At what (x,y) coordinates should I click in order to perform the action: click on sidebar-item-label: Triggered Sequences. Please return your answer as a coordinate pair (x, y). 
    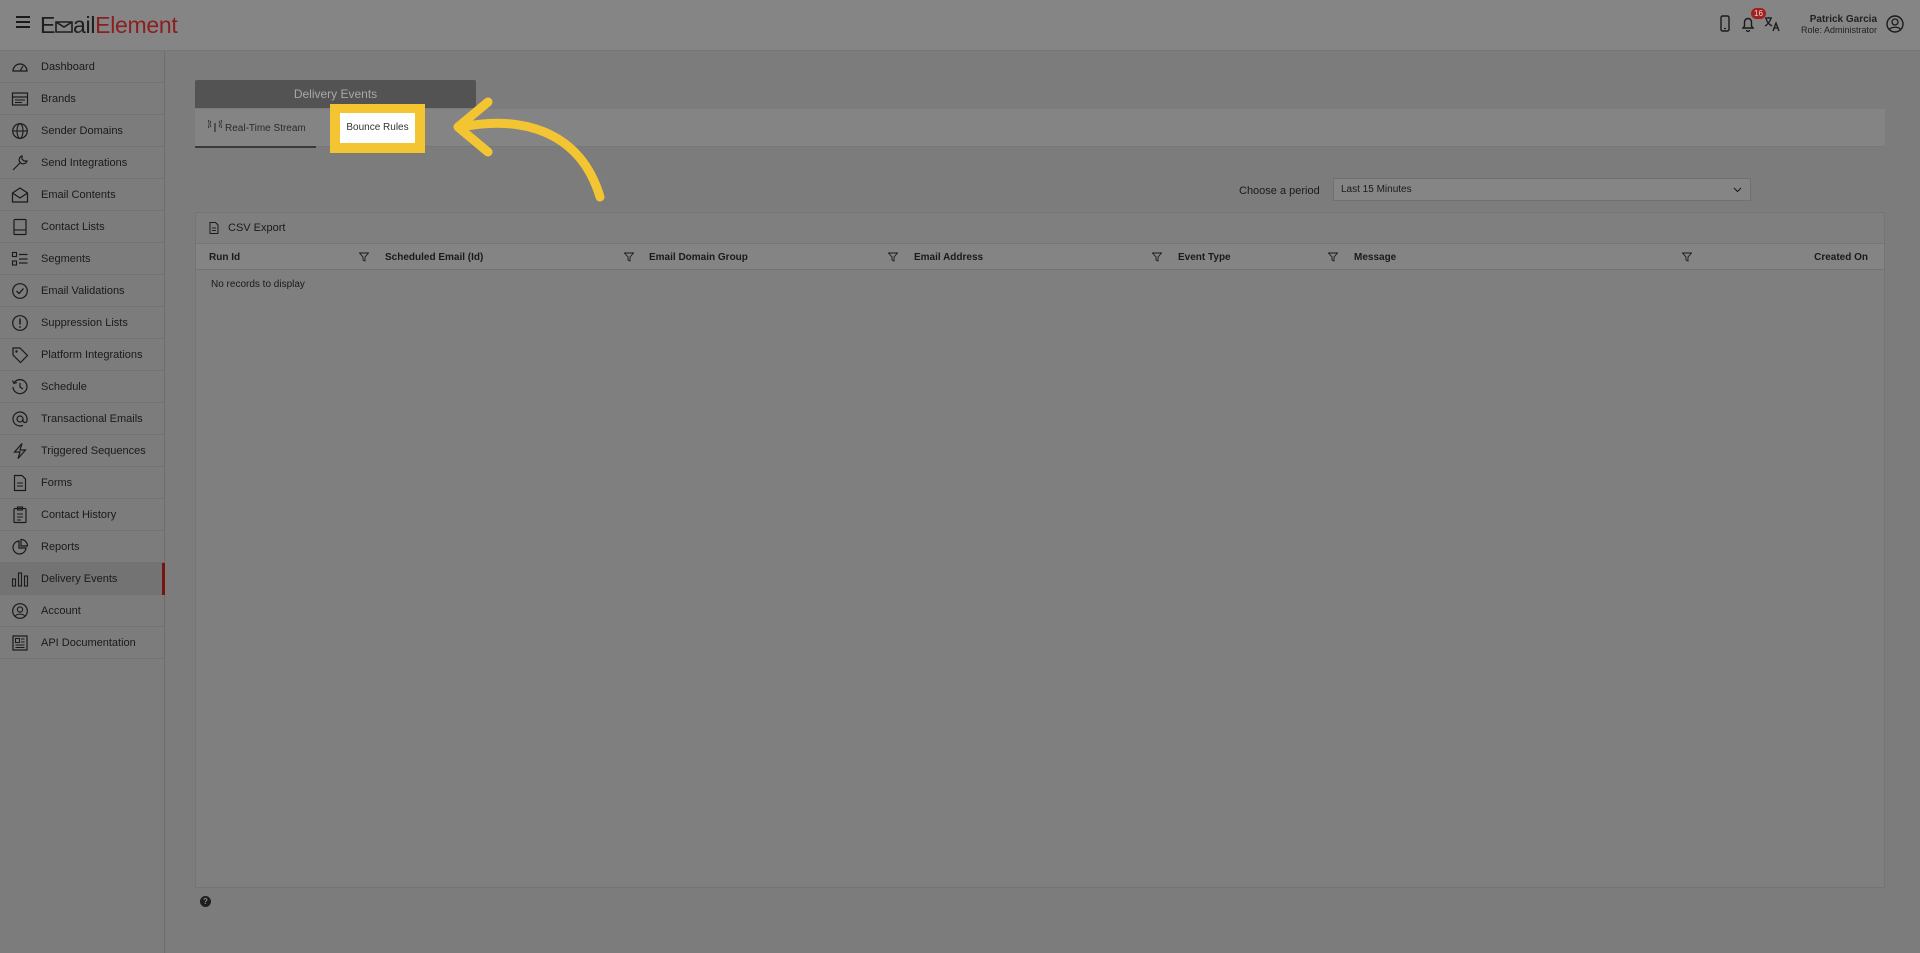
    Looking at the image, I should click on (93, 450).